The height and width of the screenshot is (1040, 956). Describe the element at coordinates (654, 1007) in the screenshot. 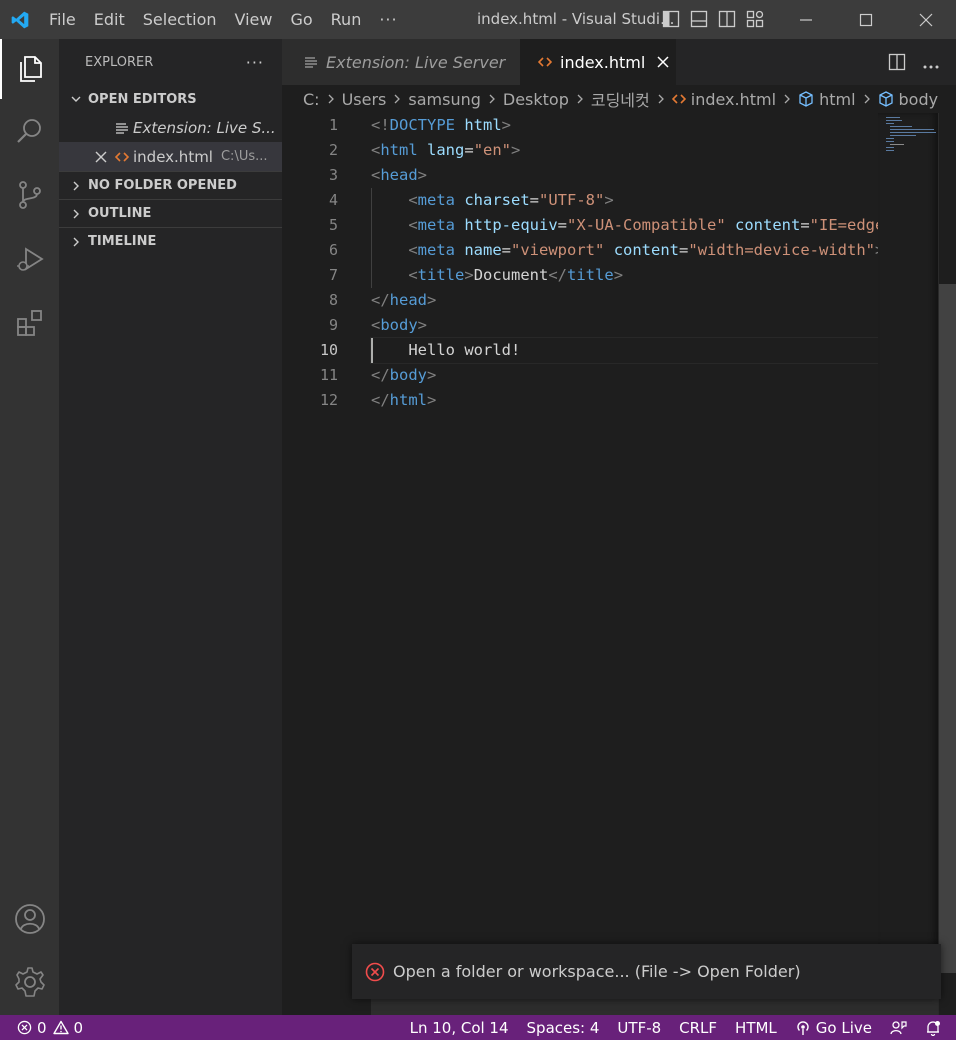

I see `horizontal-scrollbar` at that location.